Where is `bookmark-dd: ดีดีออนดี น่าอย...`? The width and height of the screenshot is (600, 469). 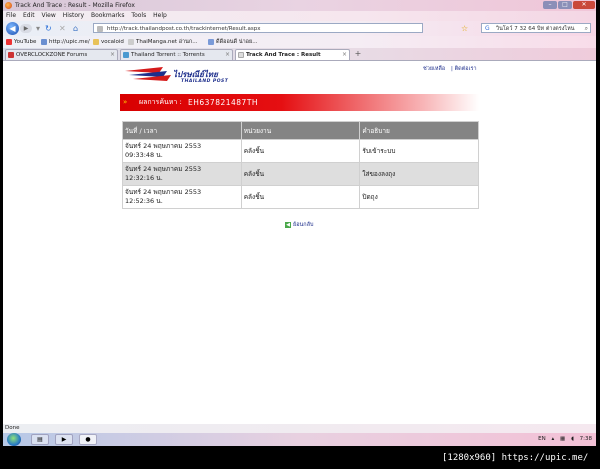 bookmark-dd: ดีดีออนดี น่าอย... is located at coordinates (232, 42).